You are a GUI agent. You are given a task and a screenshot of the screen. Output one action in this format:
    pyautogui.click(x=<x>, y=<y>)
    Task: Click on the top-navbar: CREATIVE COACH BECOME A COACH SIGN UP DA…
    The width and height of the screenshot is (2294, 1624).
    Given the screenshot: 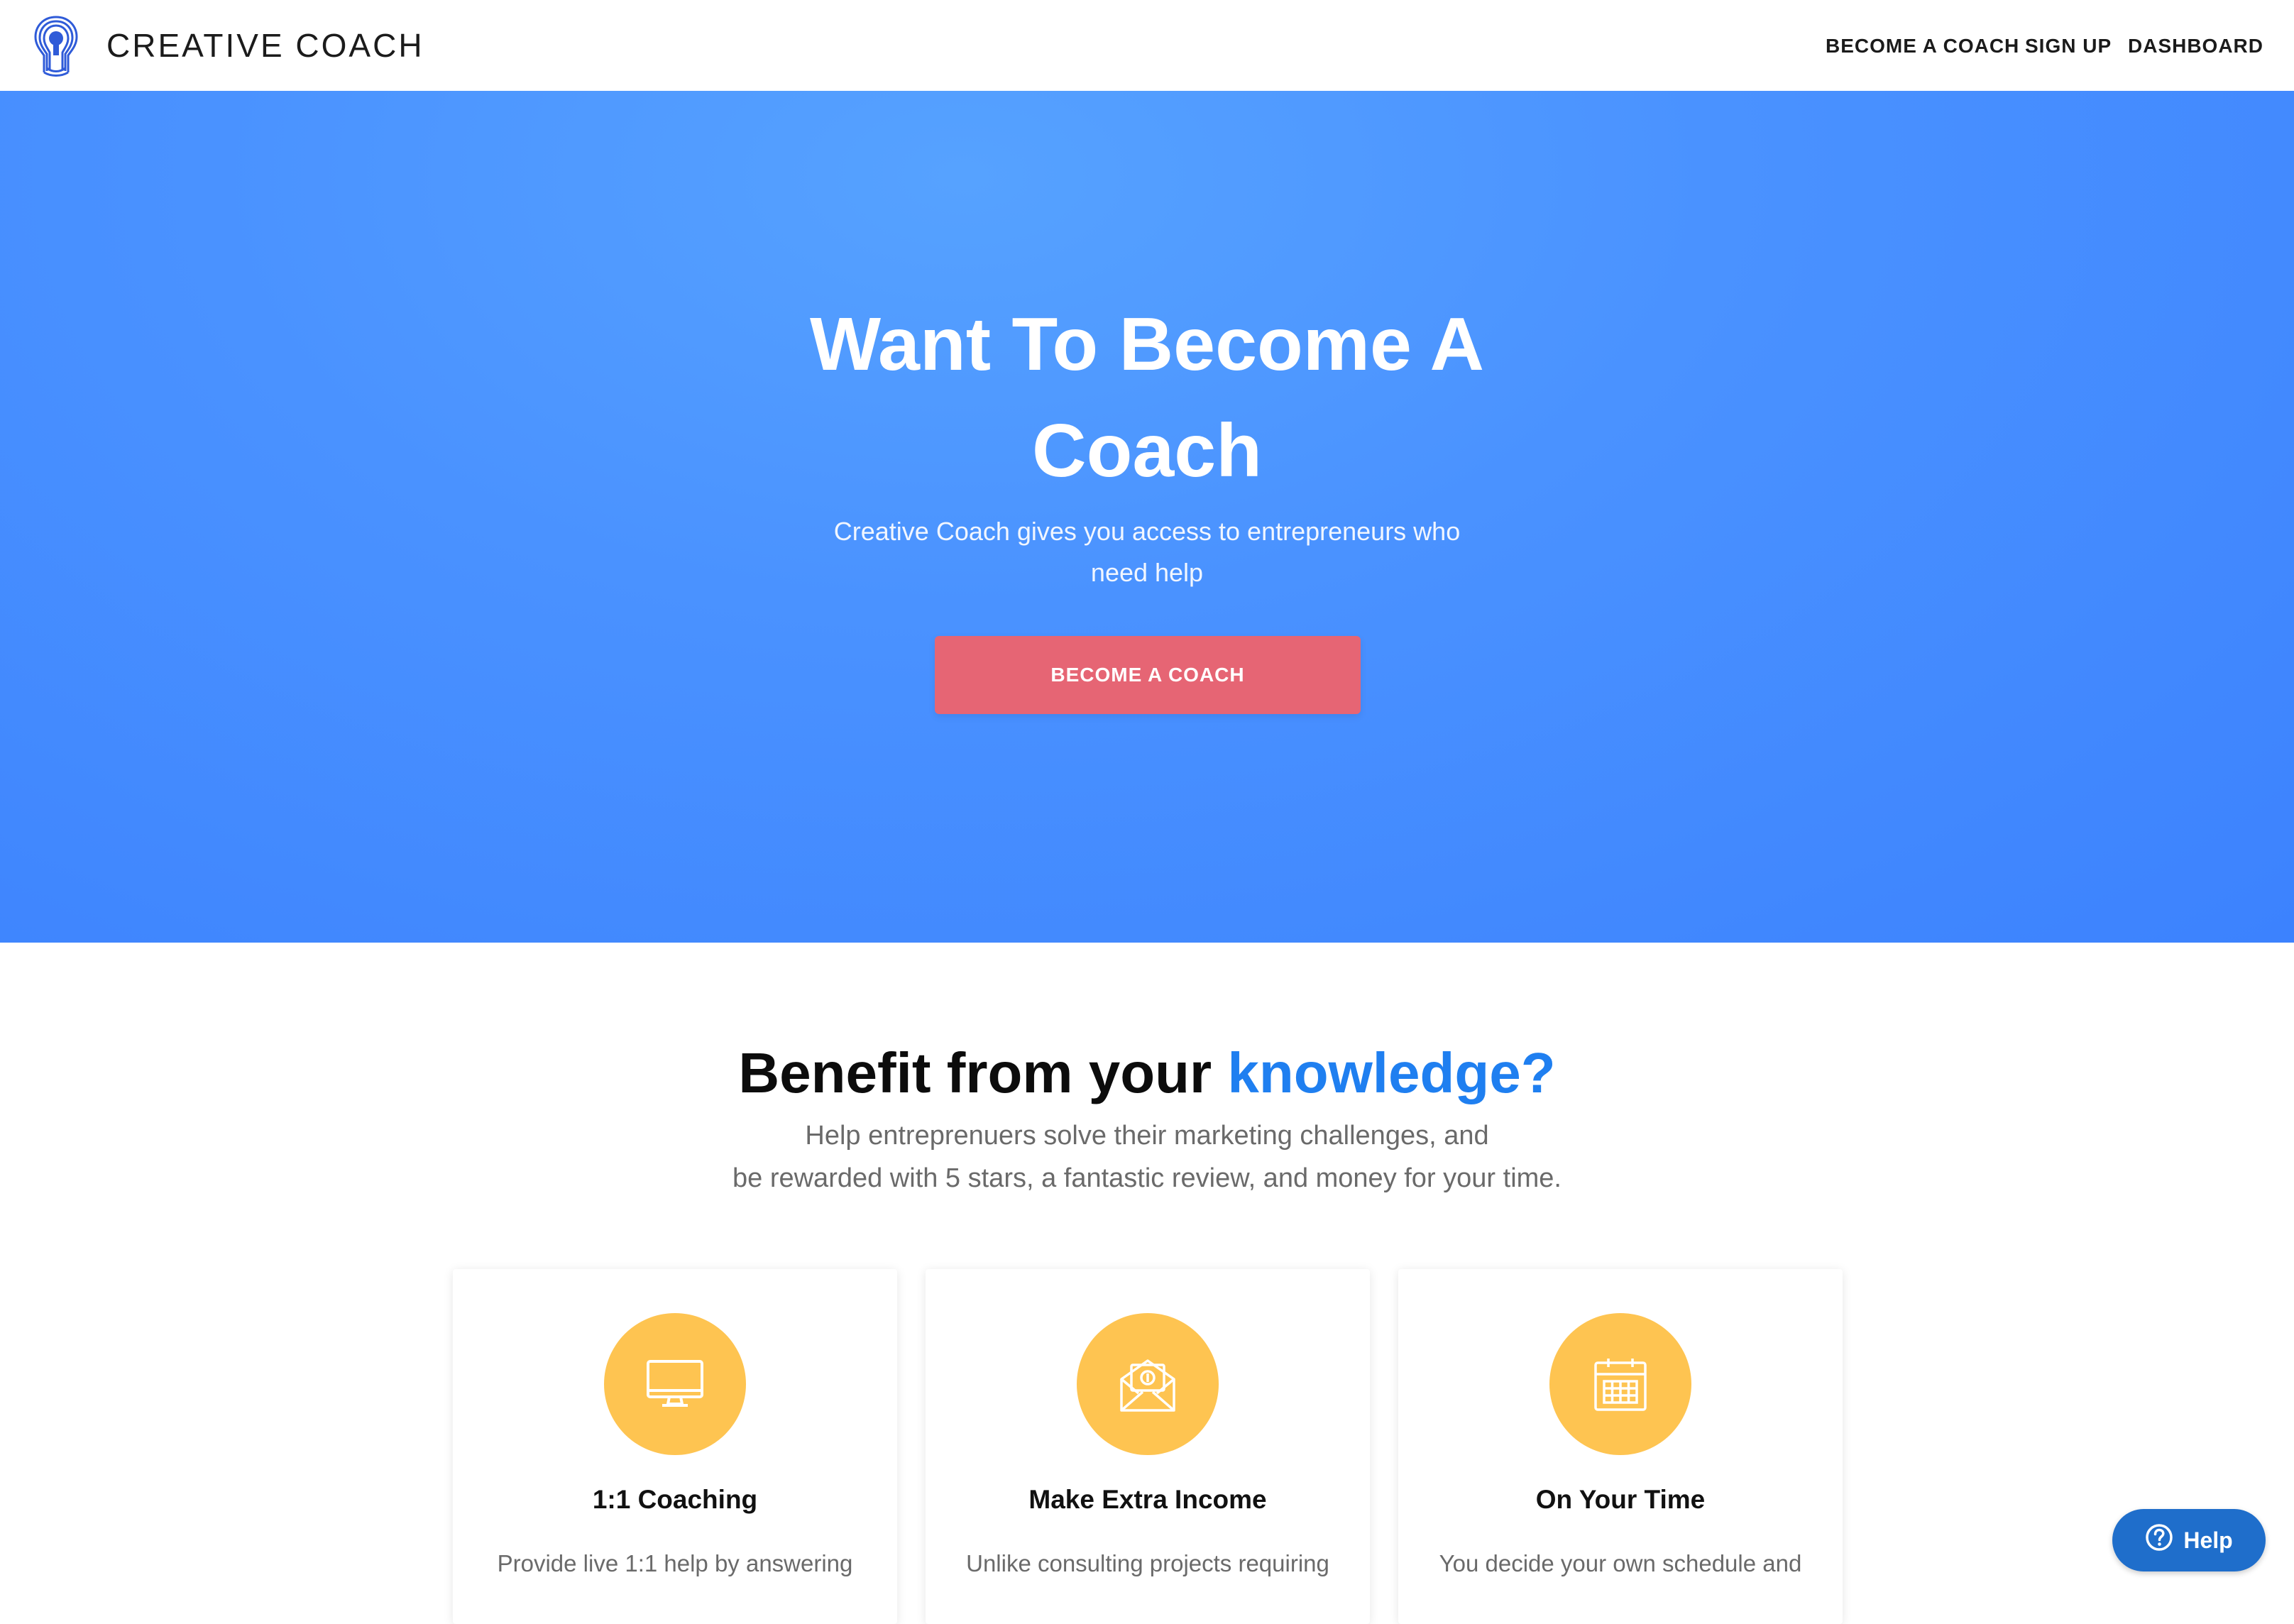 What is the action you would take?
    pyautogui.click(x=1147, y=46)
    